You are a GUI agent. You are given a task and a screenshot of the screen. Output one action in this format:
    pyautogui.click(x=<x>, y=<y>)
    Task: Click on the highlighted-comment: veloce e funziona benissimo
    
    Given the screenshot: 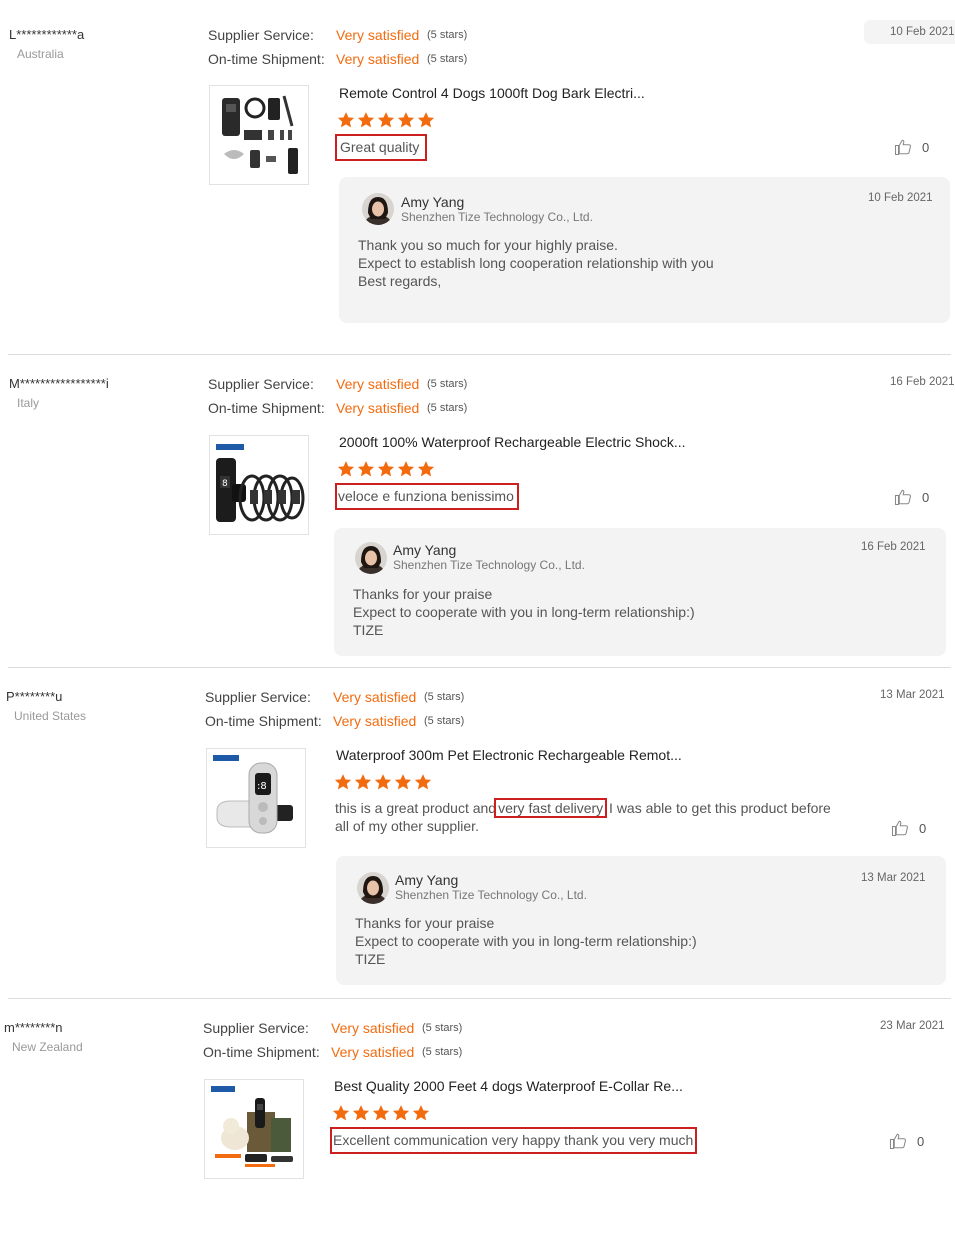 What is the action you would take?
    pyautogui.click(x=427, y=496)
    